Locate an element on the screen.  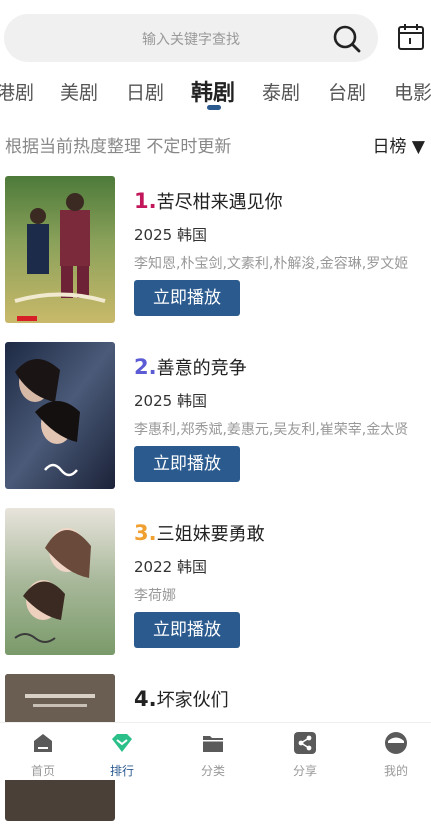
drama-title: 苦尽柑来遇见你 is located at coordinates (220, 202).